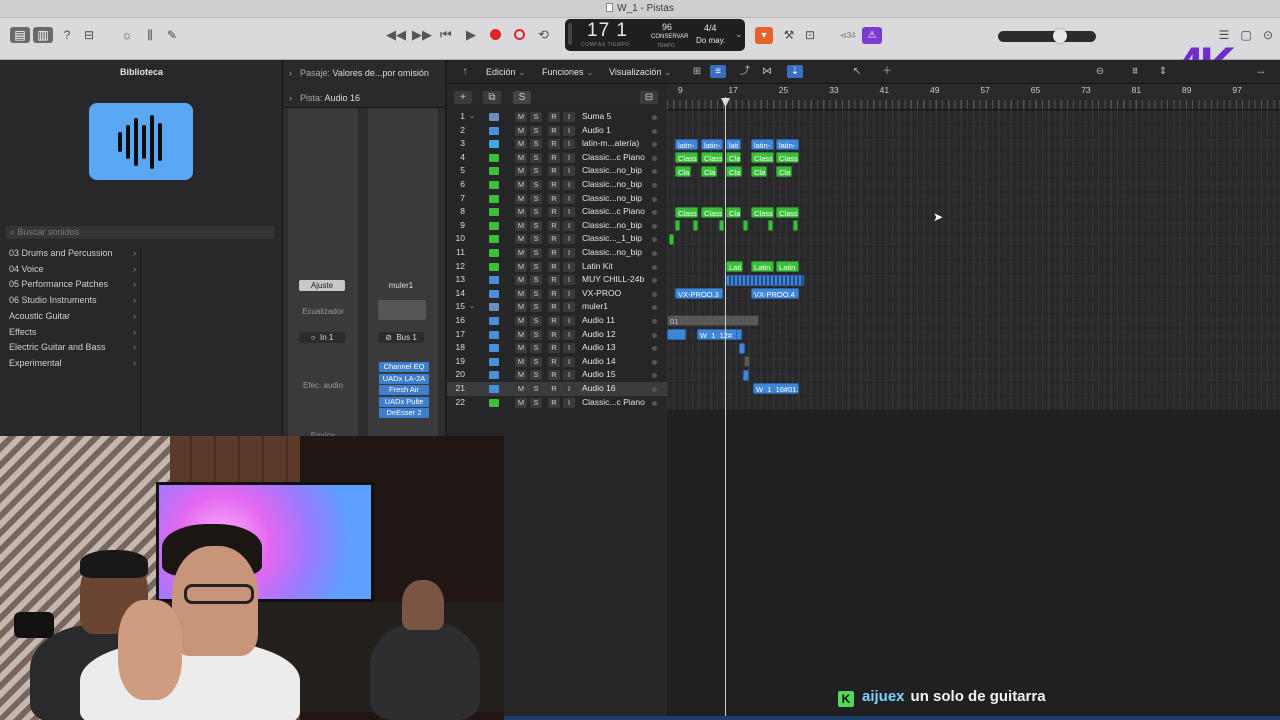 This screenshot has height=720, width=1280. Describe the element at coordinates (887, 71) in the screenshot. I see `pencil-tool-icon: ＋` at that location.